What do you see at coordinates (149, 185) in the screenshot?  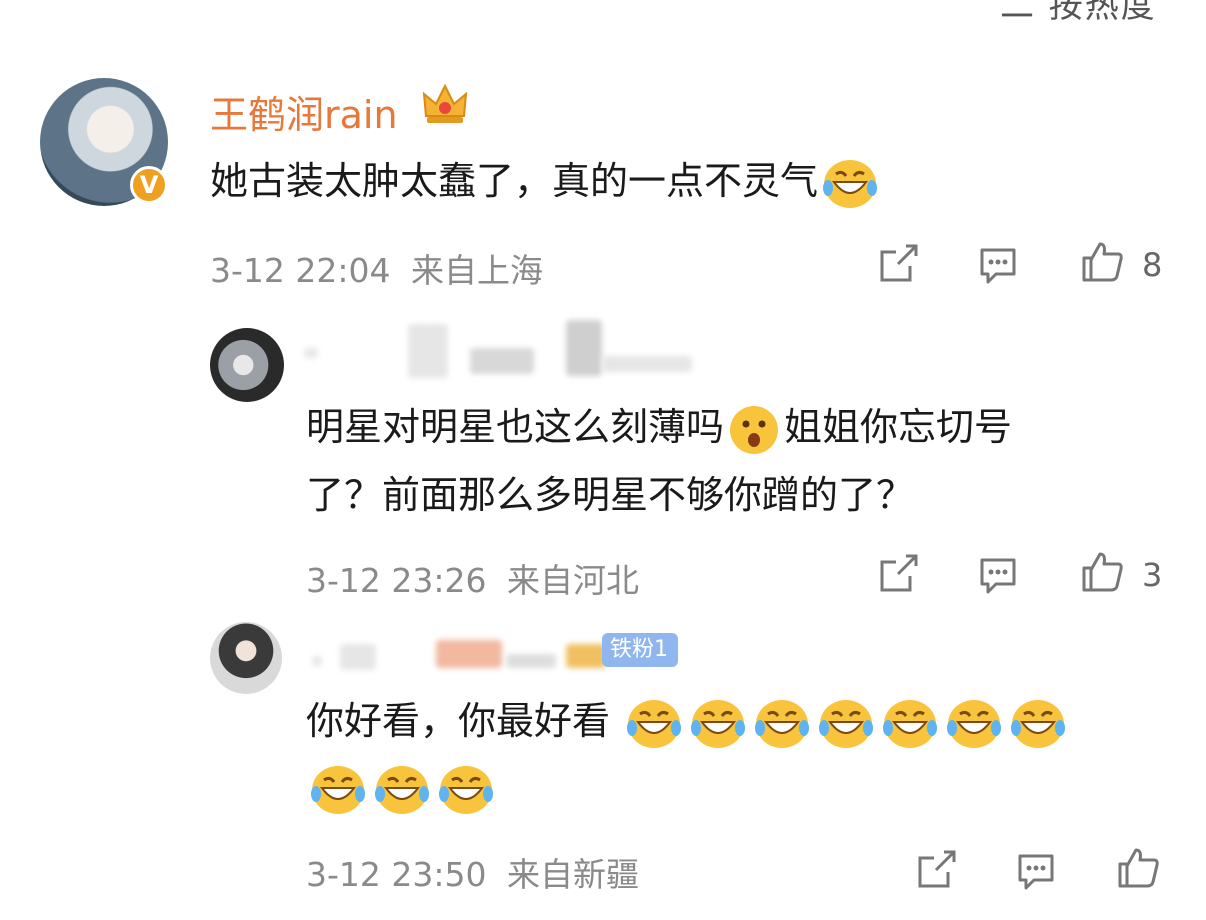 I see `verified-badge: V` at bounding box center [149, 185].